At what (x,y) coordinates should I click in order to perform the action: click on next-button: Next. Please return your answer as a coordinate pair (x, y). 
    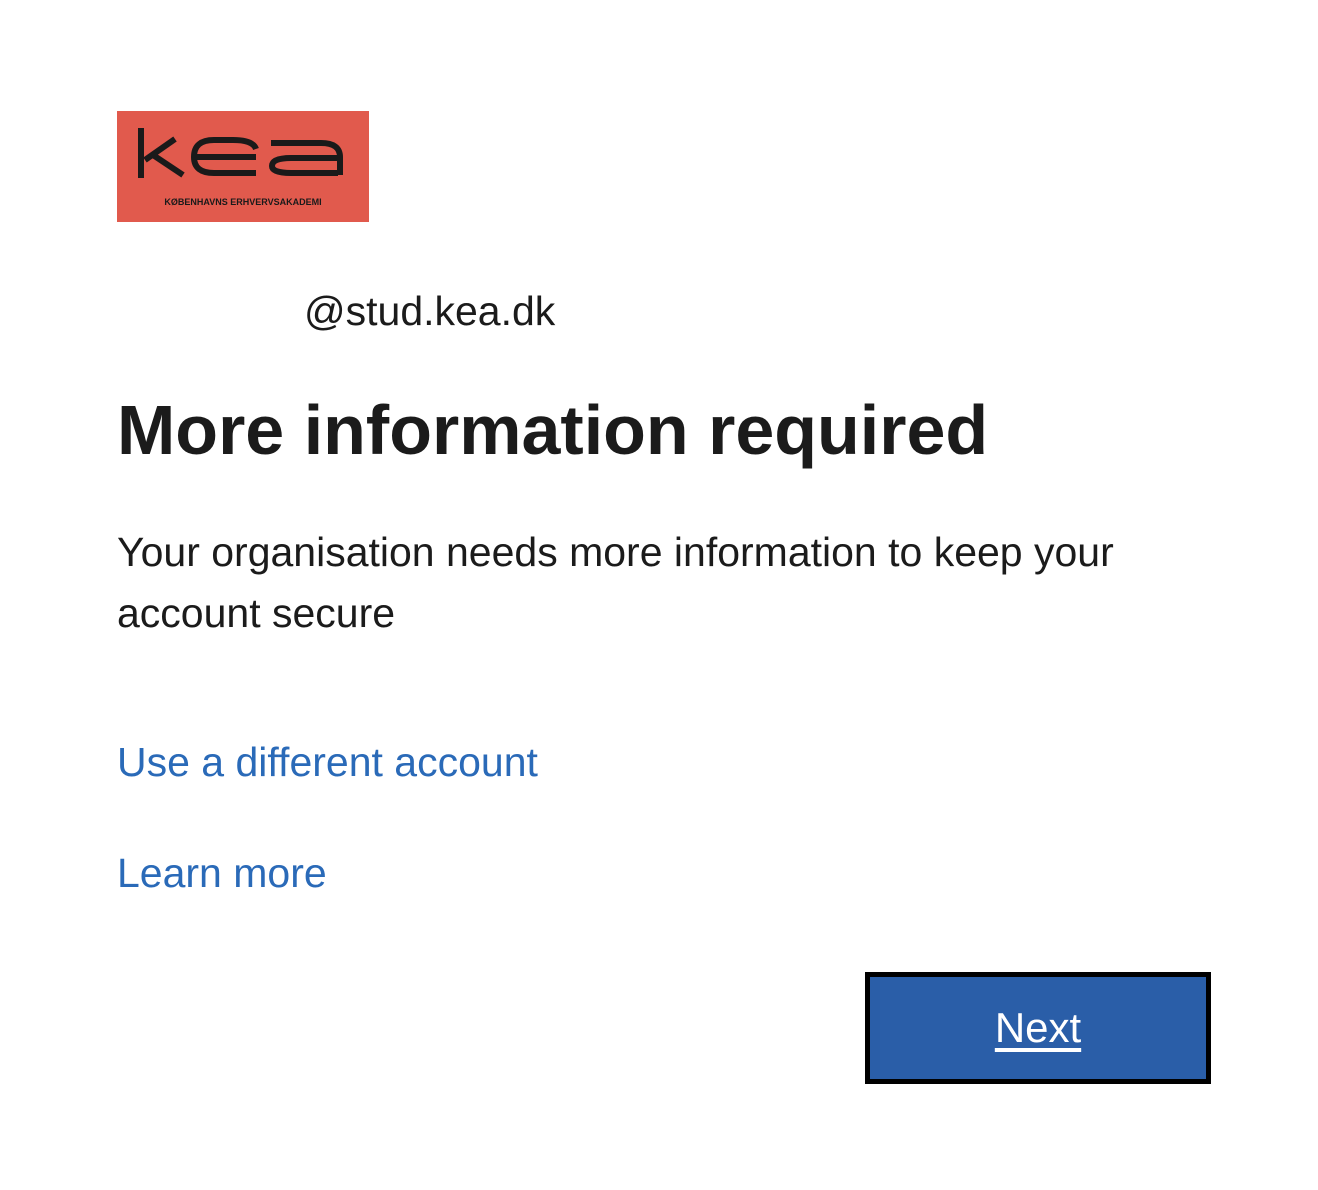
    Looking at the image, I should click on (1038, 1028).